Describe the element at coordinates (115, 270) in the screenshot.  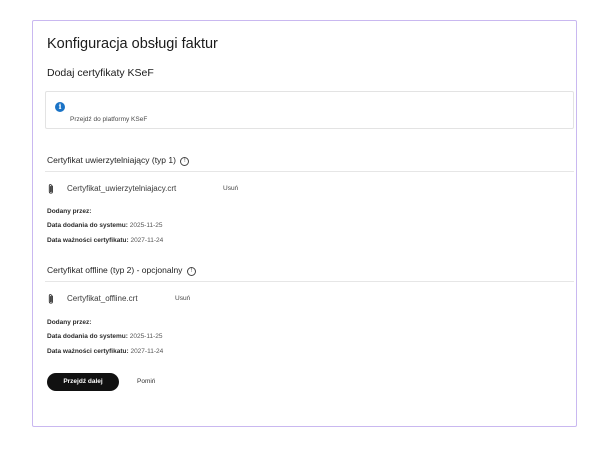
I see `certificate-2-title-text: Certyfikat offline (typ 2) - opcjonalny` at that location.